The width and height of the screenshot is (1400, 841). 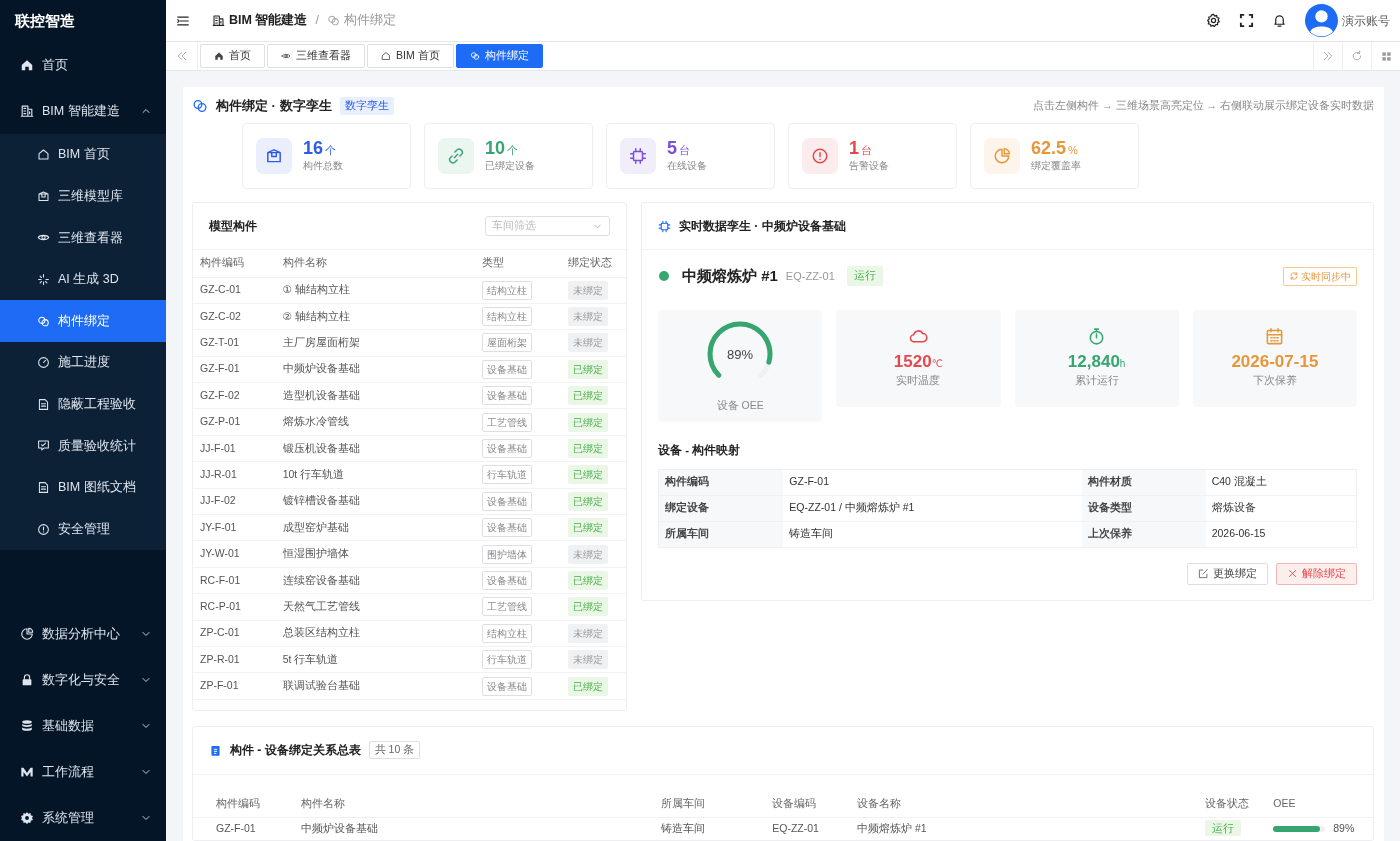 I want to click on tab: 首页, so click(x=232, y=56).